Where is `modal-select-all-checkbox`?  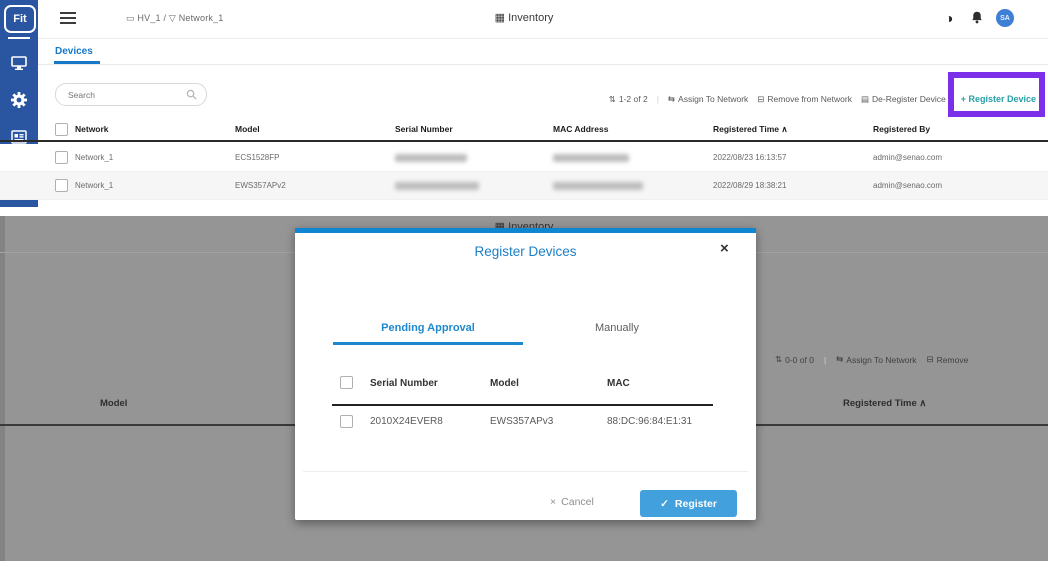
modal-select-all-checkbox is located at coordinates (346, 382).